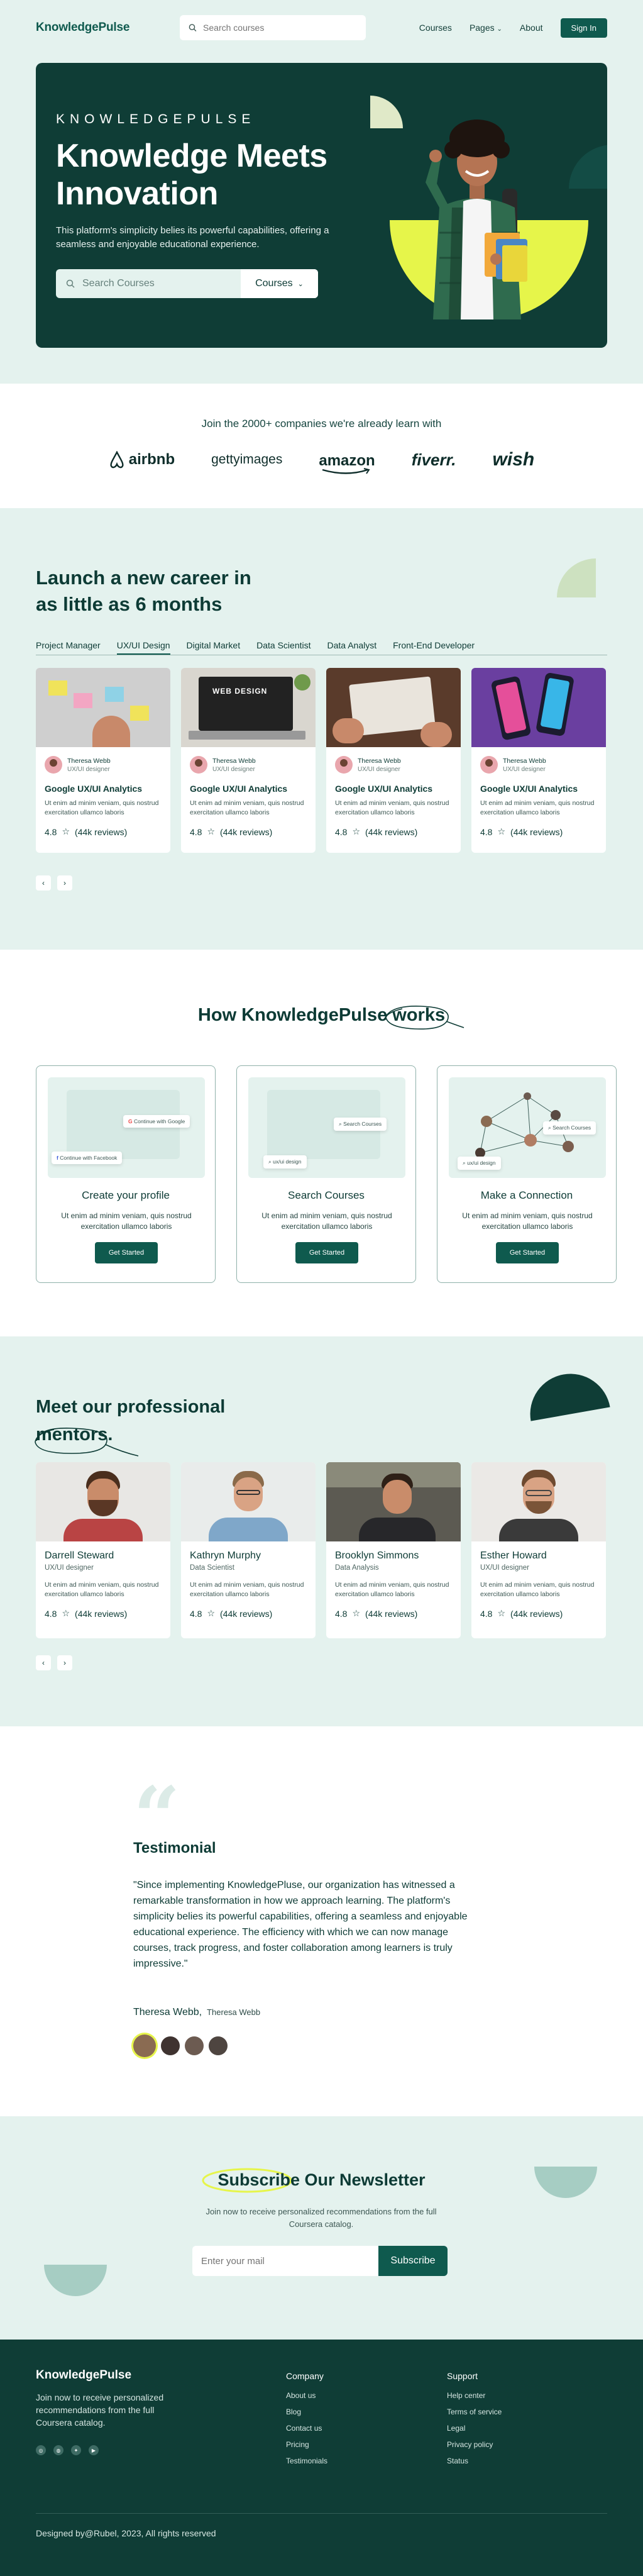 The image size is (643, 2576). What do you see at coordinates (474, 2395) in the screenshot?
I see `footer-link-help-center: Help center` at bounding box center [474, 2395].